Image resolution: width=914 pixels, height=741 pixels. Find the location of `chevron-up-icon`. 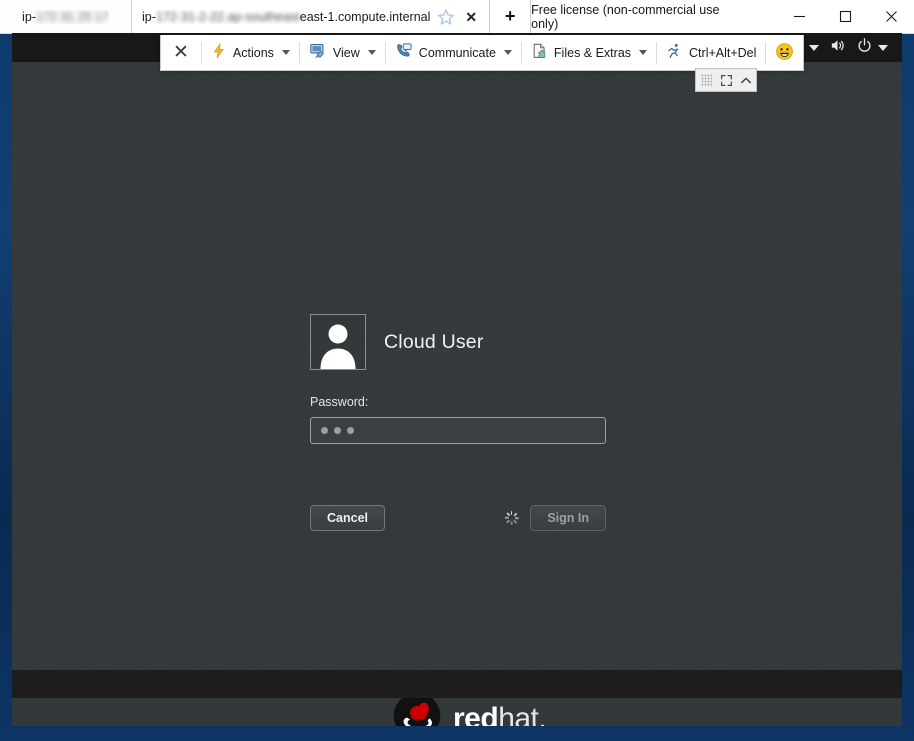

chevron-up-icon is located at coordinates (746, 80).